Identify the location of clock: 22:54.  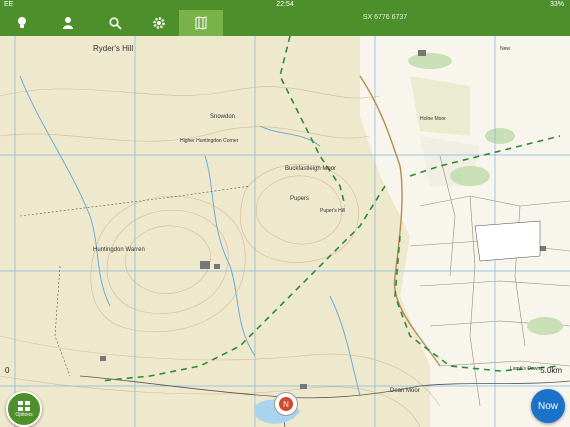
(285, 4).